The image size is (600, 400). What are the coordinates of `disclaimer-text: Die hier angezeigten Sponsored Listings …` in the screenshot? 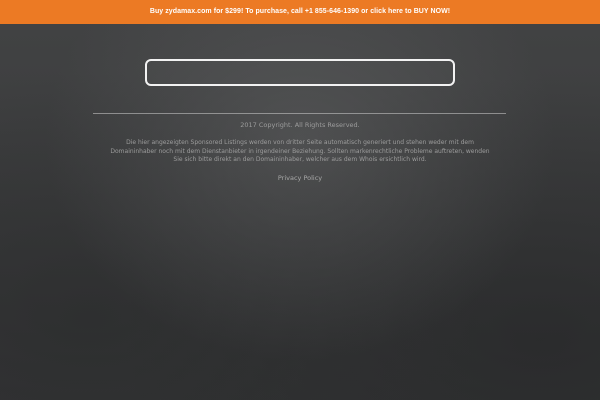 It's located at (300, 151).